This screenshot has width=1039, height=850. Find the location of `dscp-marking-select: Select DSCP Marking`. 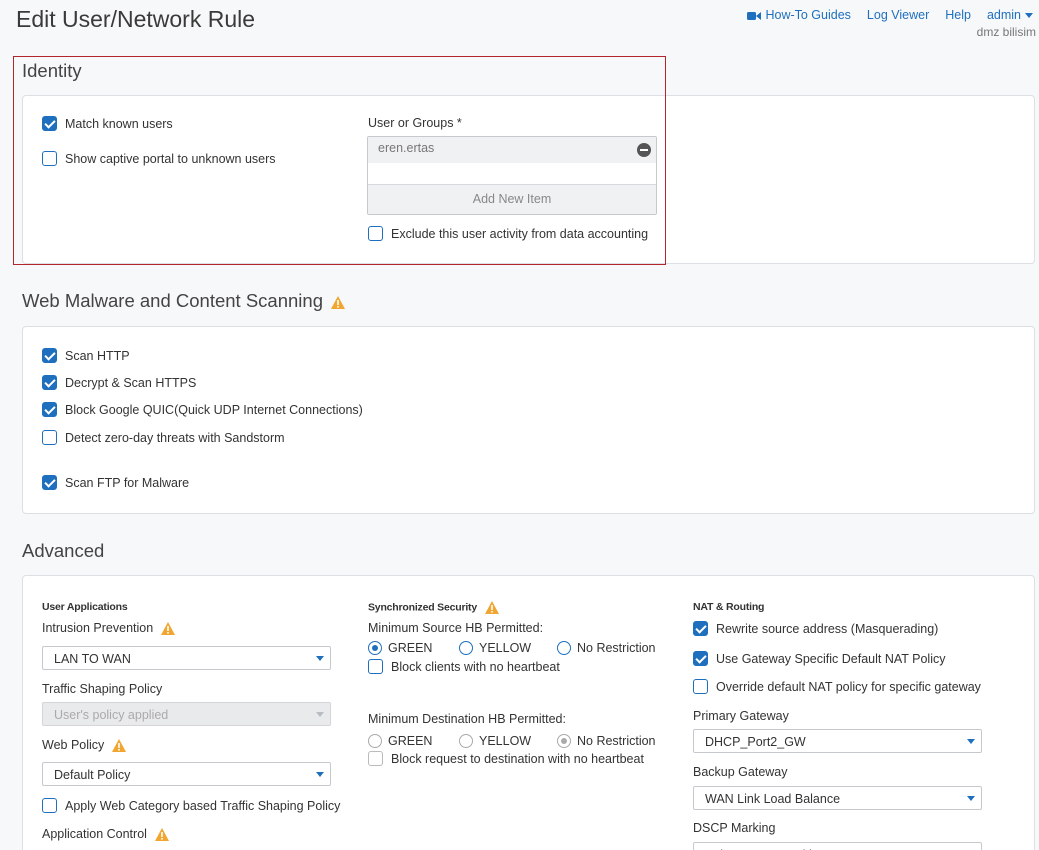

dscp-marking-select: Select DSCP Marking is located at coordinates (837, 846).